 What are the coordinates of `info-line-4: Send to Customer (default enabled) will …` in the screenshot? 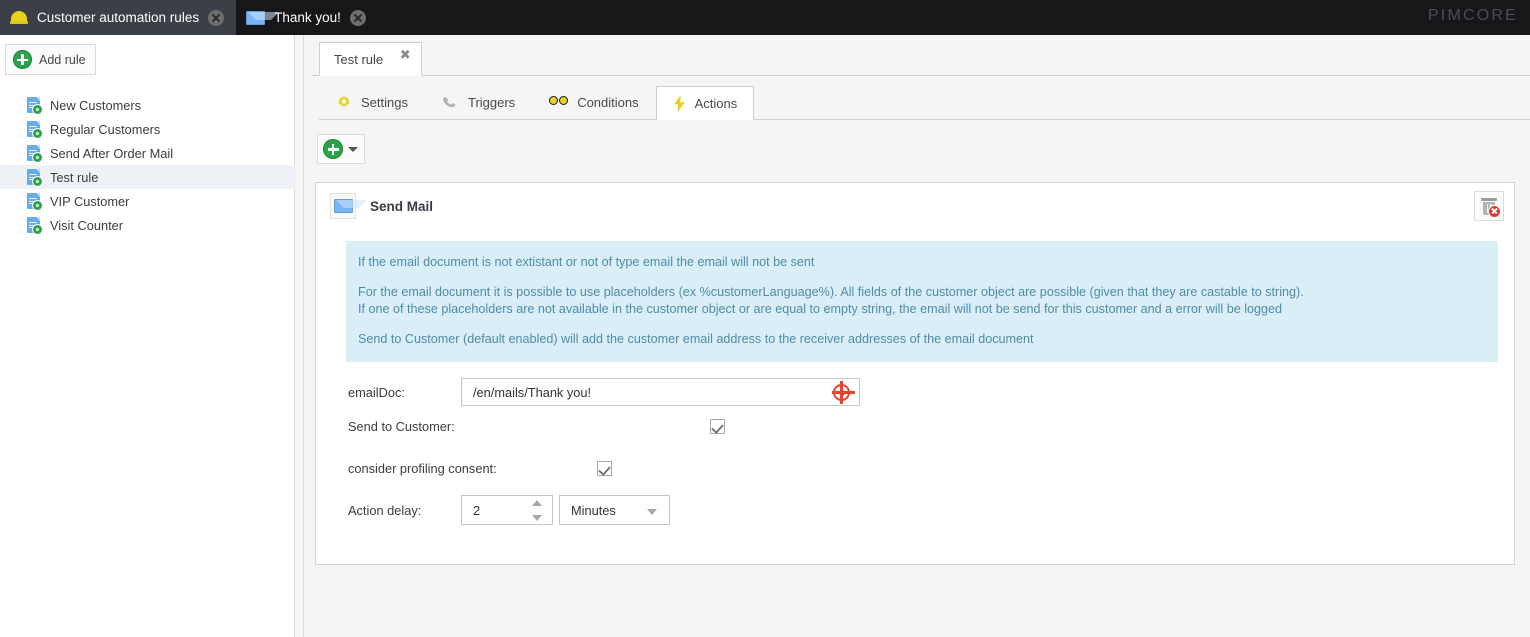 It's located at (696, 339).